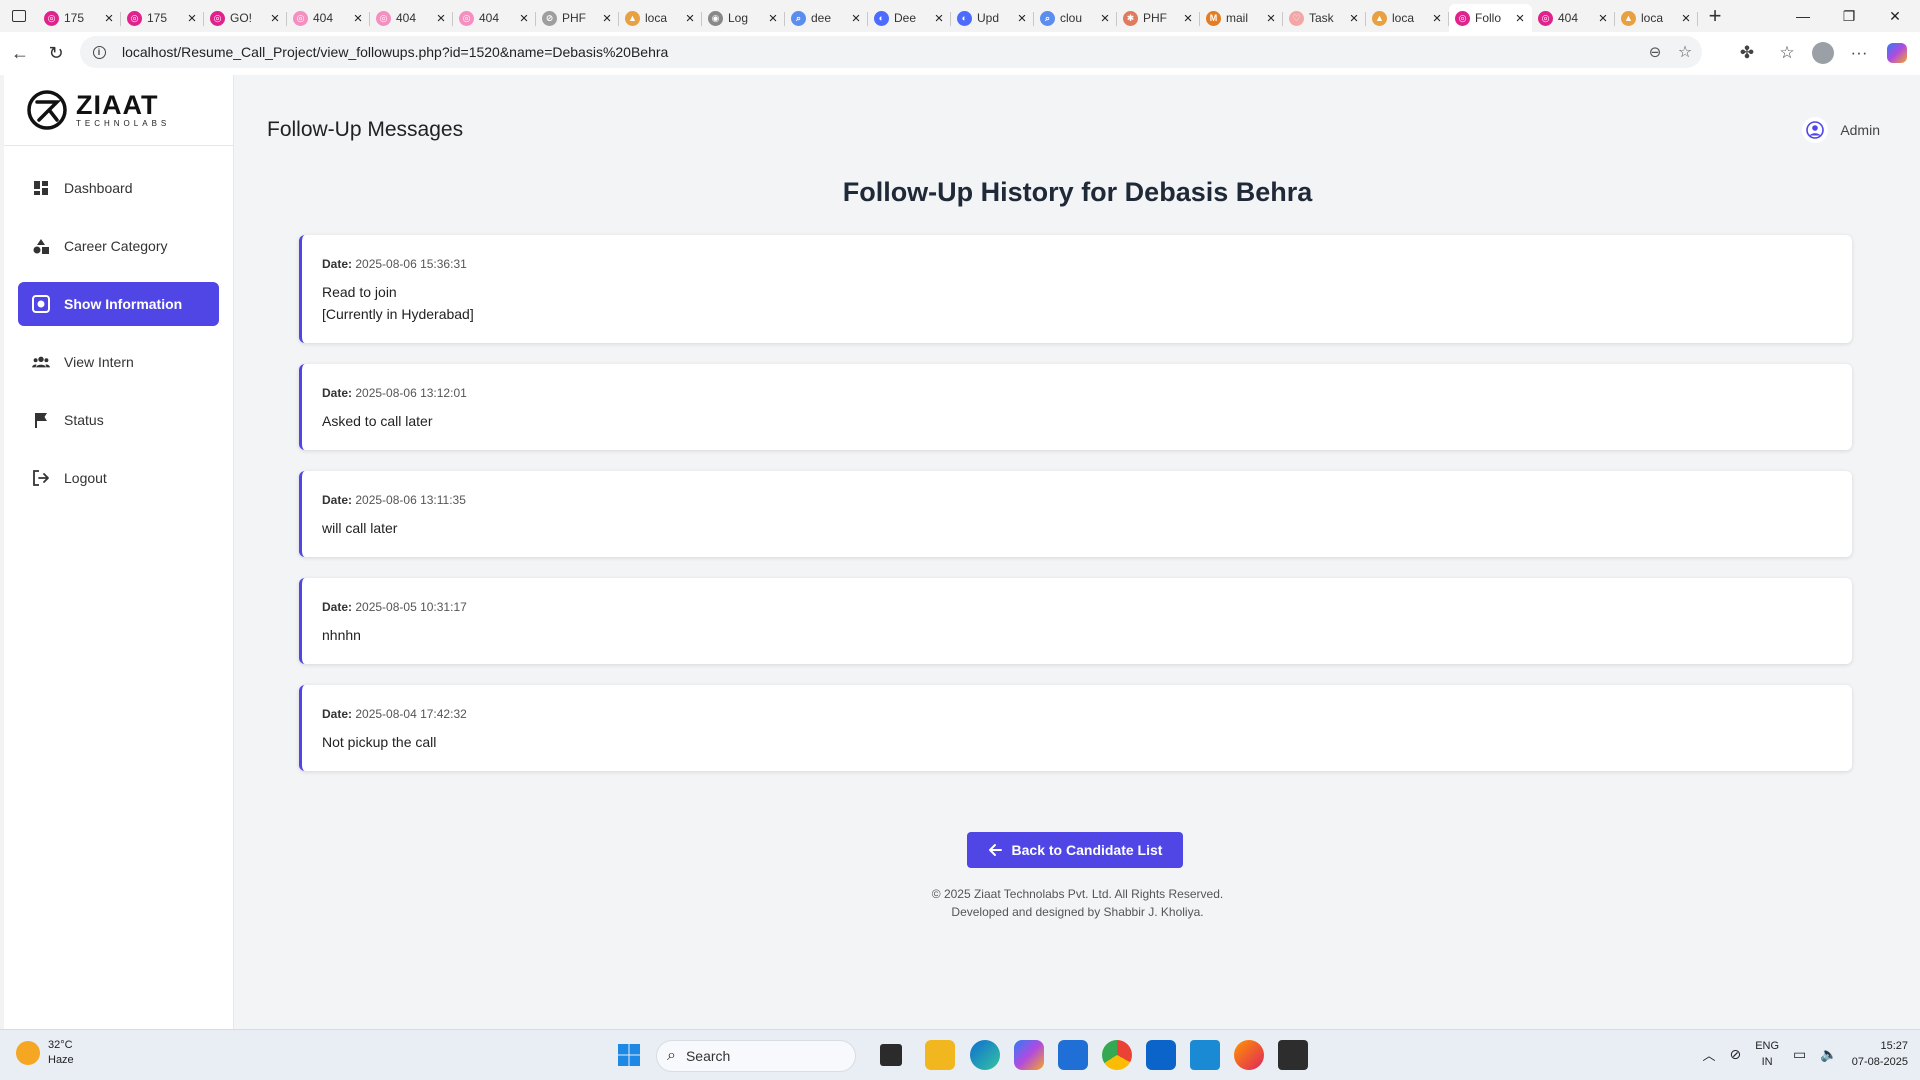 Image resolution: width=1920 pixels, height=1080 pixels. Describe the element at coordinates (1296, 18) in the screenshot. I see `tab-favicon-icon: ♡` at that location.